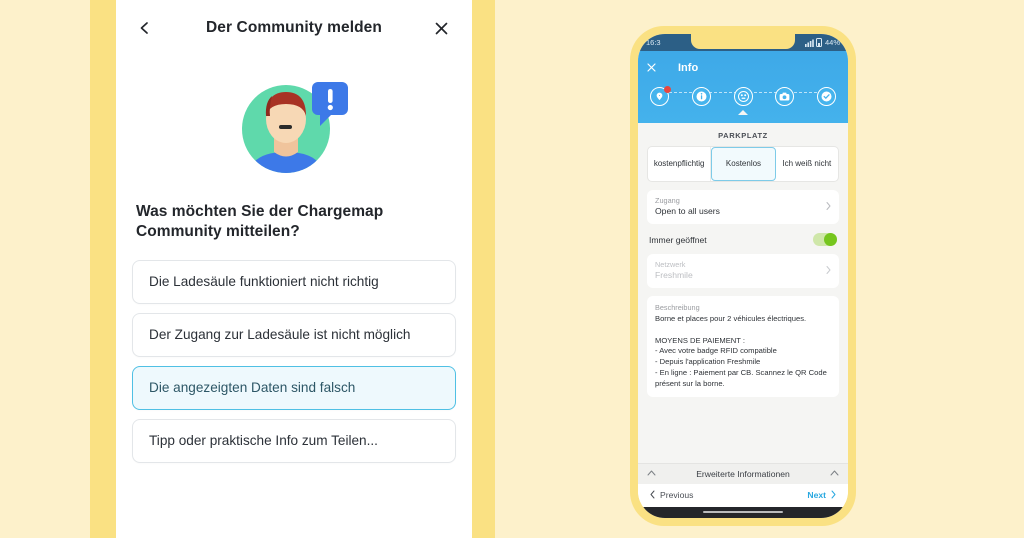  I want to click on home-indicator, so click(743, 511).